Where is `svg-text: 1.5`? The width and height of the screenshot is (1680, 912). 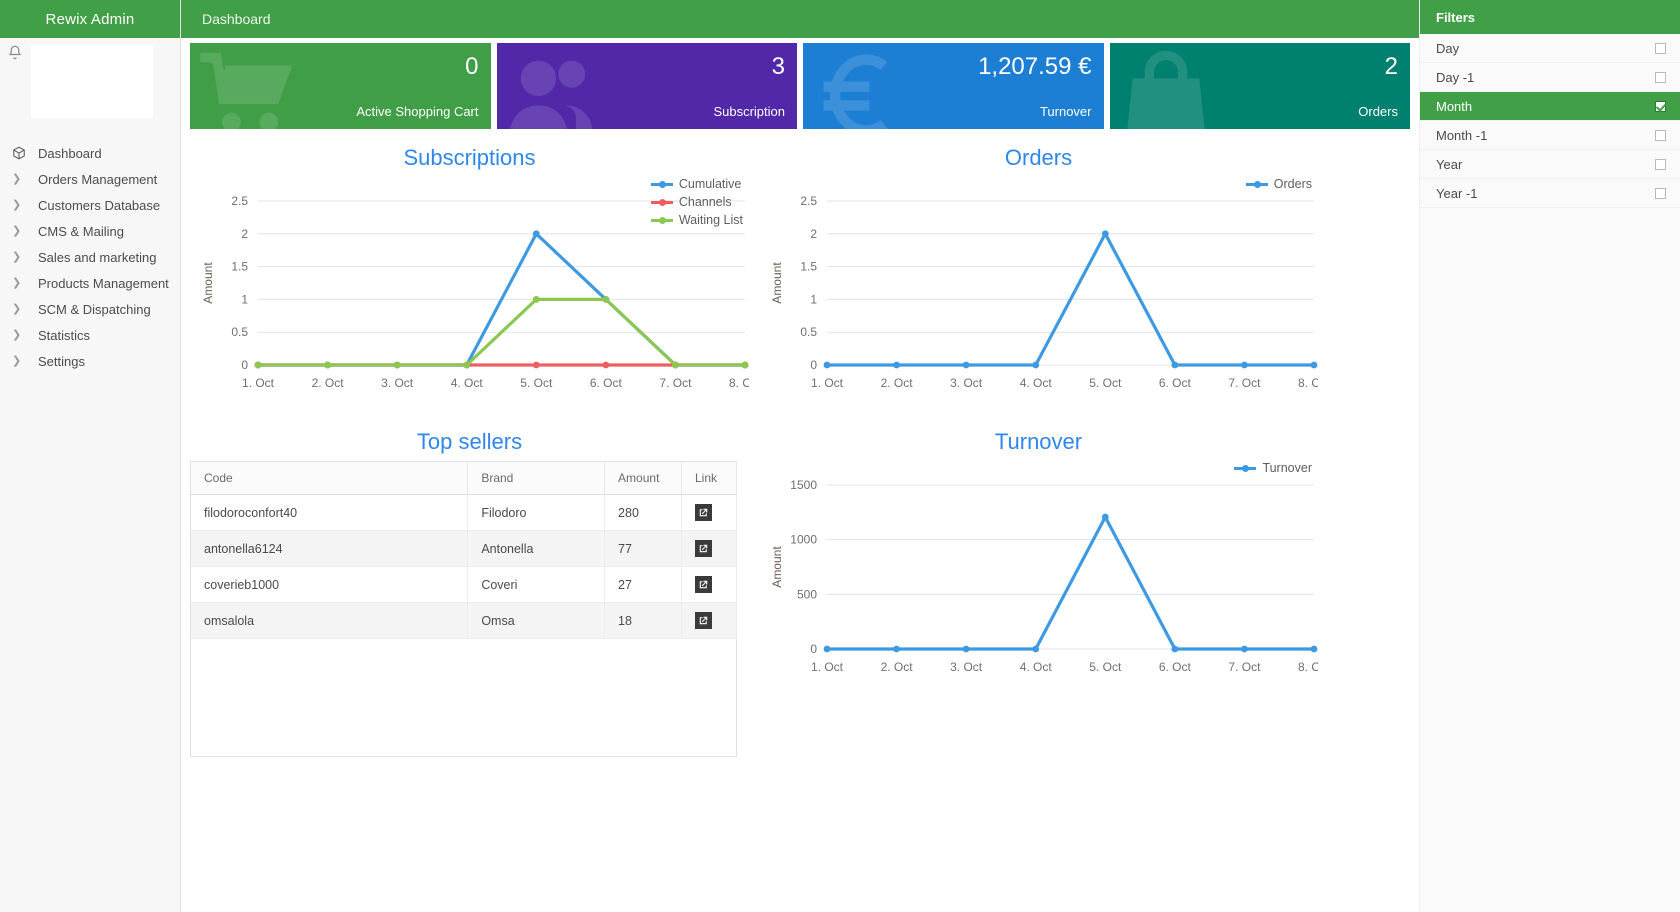 svg-text: 1.5 is located at coordinates (808, 267).